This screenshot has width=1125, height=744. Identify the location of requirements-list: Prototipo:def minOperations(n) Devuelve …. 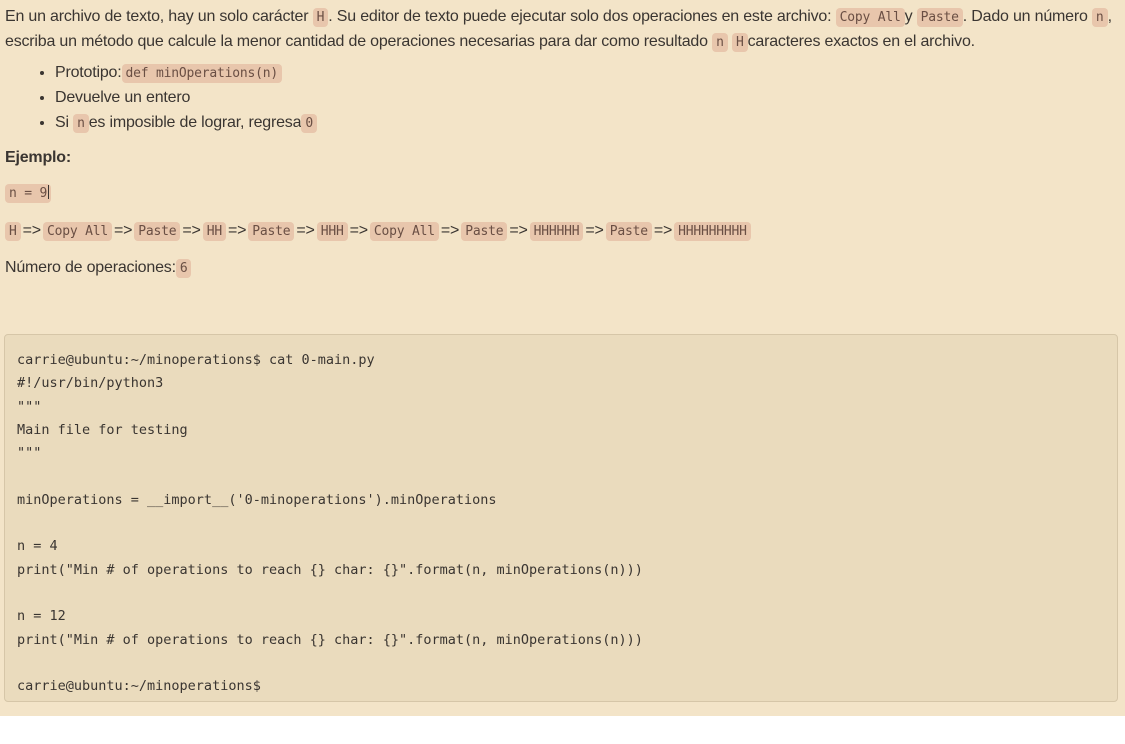
(560, 97).